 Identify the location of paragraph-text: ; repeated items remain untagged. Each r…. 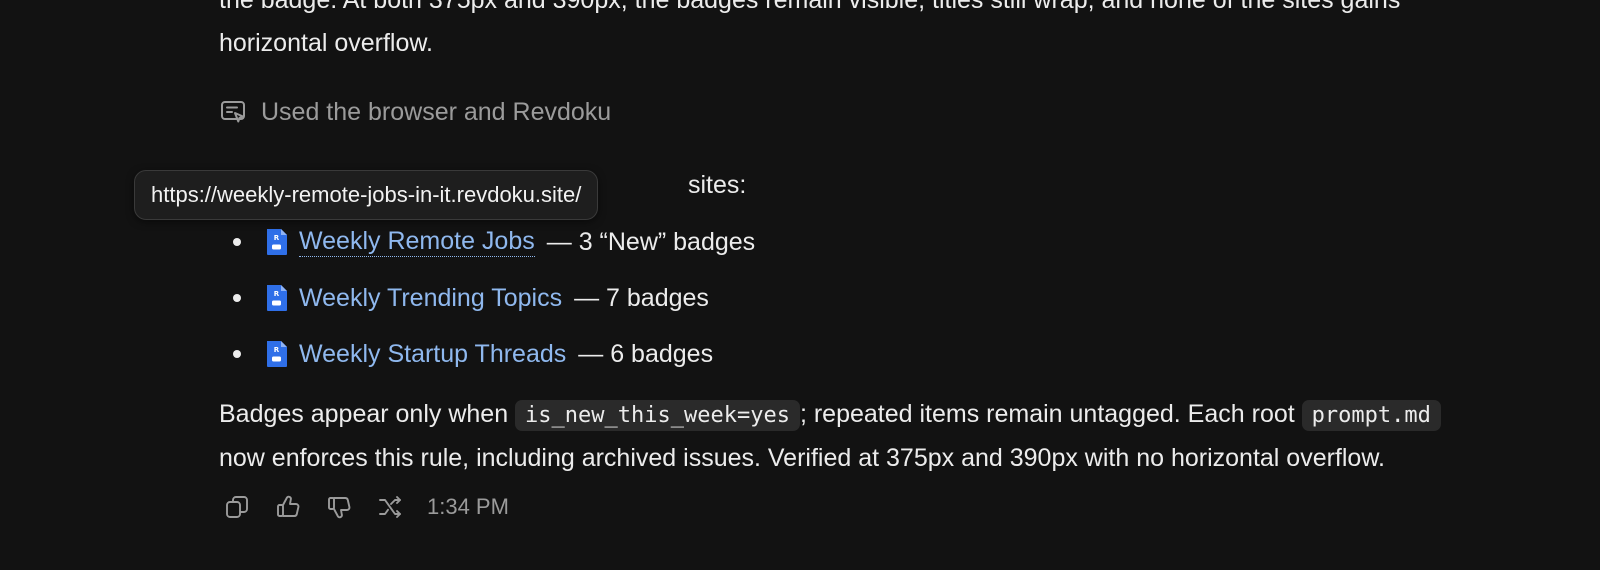
(1050, 414).